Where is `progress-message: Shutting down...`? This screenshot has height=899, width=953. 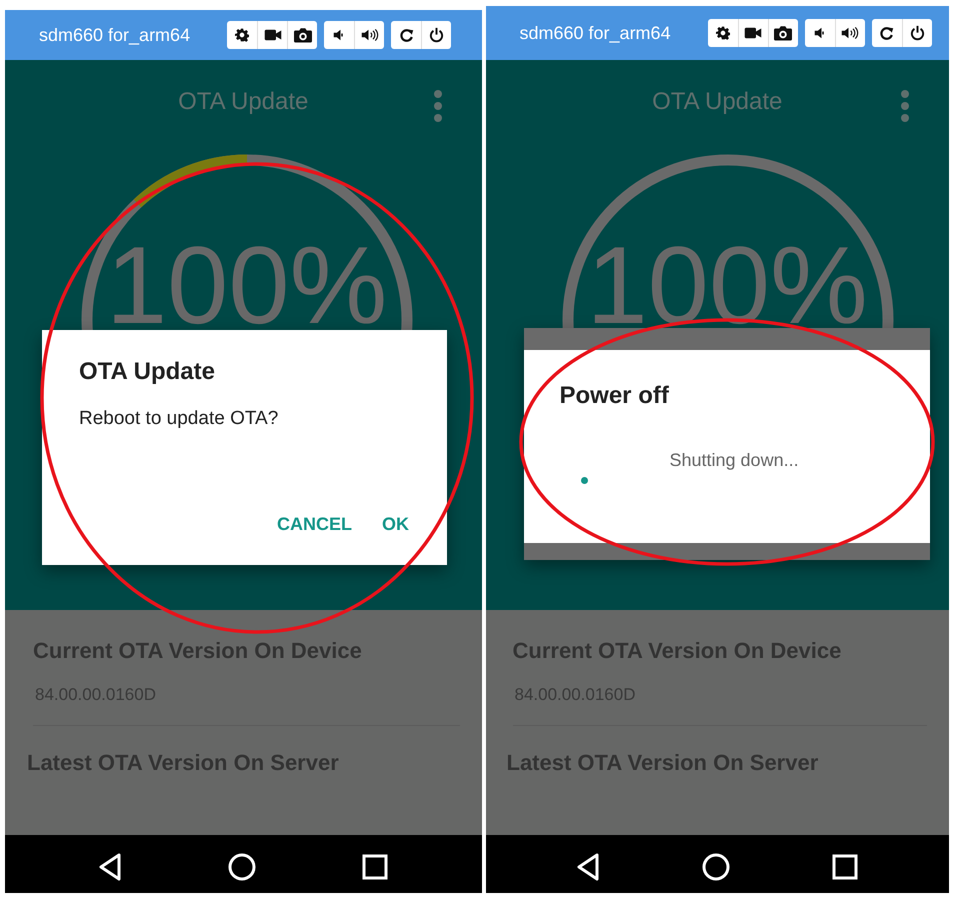
progress-message: Shutting down... is located at coordinates (734, 460).